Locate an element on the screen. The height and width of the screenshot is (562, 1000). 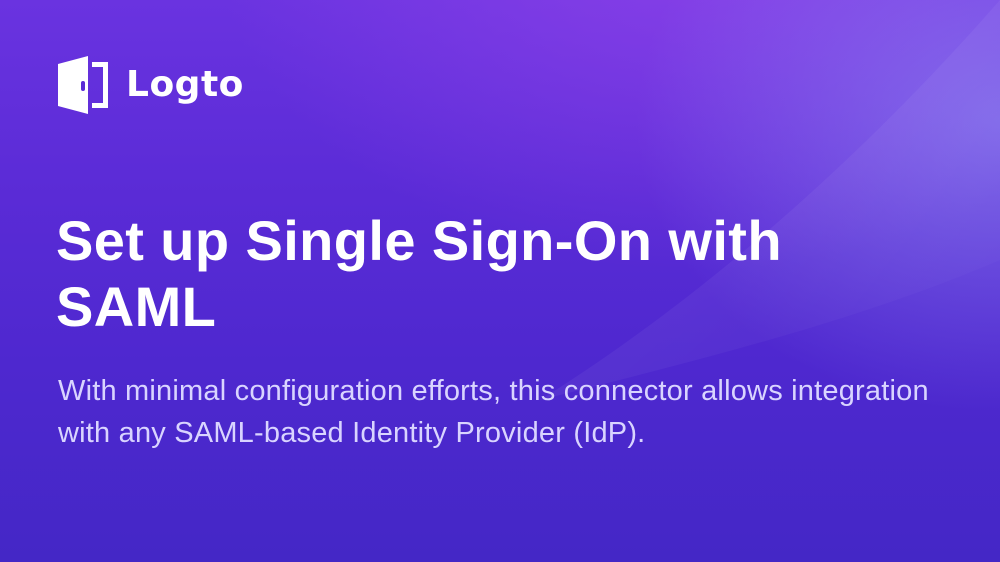
logo: Logto is located at coordinates (151, 85).